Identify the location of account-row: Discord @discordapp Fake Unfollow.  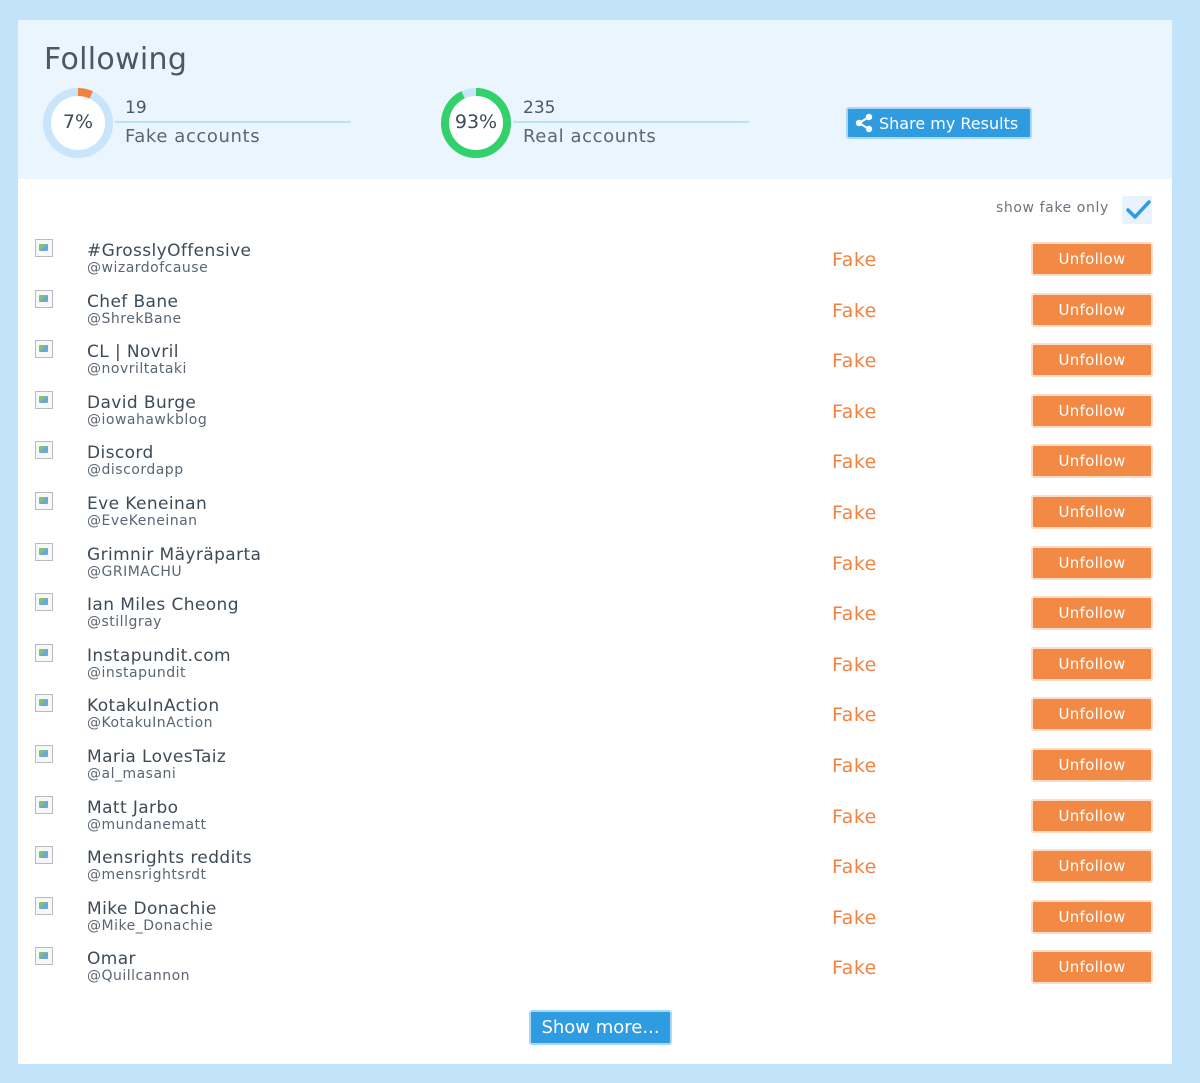
(595, 466).